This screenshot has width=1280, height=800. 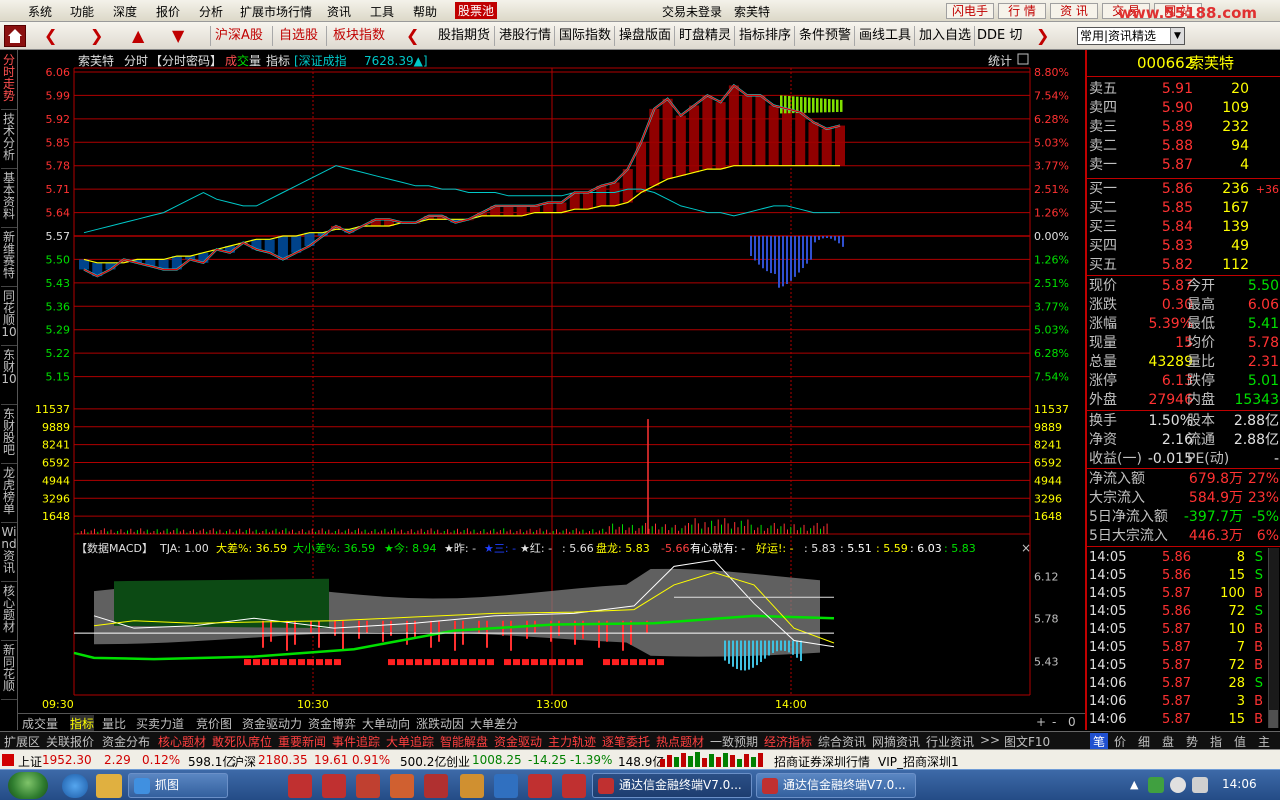 I want to click on menu-analysis: 分析, so click(x=211, y=11).